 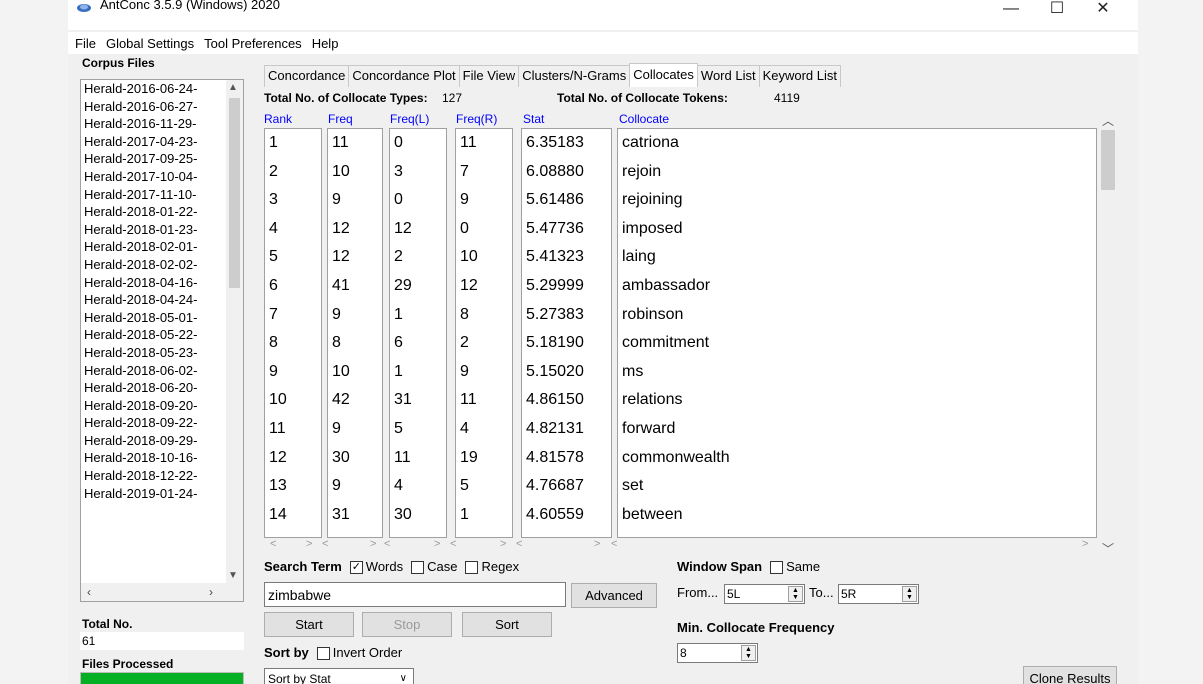 I want to click on file-list-item: Herald-2017-04-23-, so click(x=152, y=142).